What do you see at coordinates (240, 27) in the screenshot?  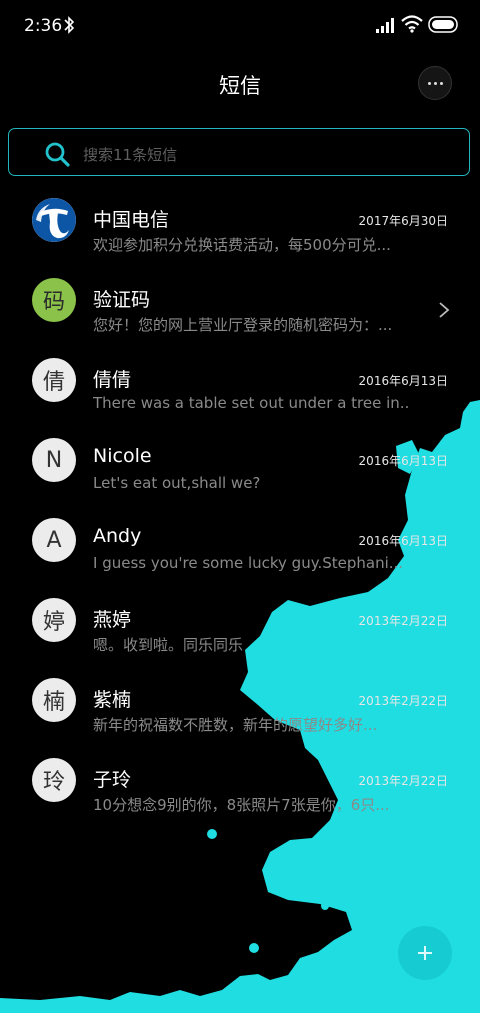 I see `status-bar: 2:36` at bounding box center [240, 27].